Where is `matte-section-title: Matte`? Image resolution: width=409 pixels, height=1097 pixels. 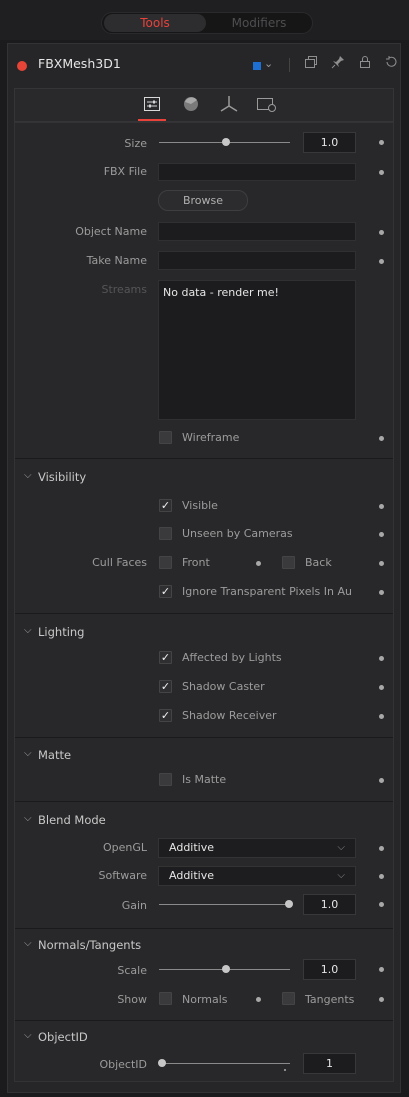 matte-section-title: Matte is located at coordinates (54, 755).